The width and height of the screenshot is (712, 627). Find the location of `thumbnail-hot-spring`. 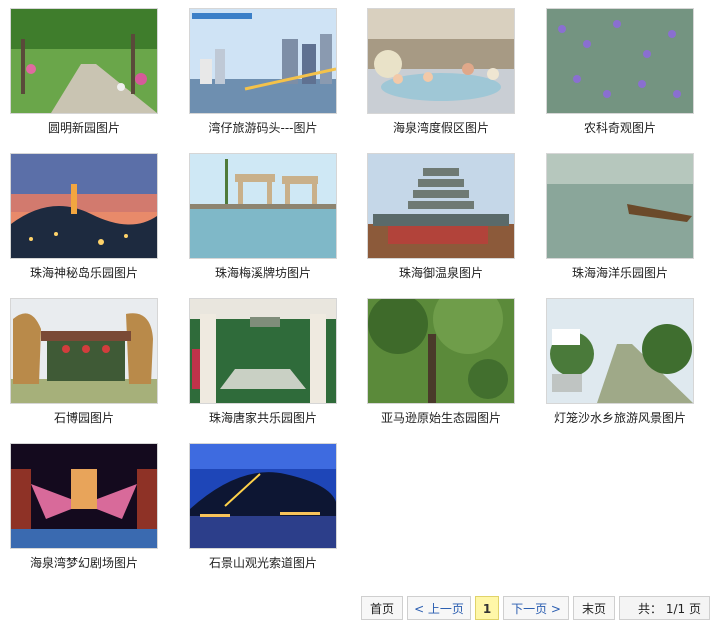

thumbnail-hot-spring is located at coordinates (441, 61).